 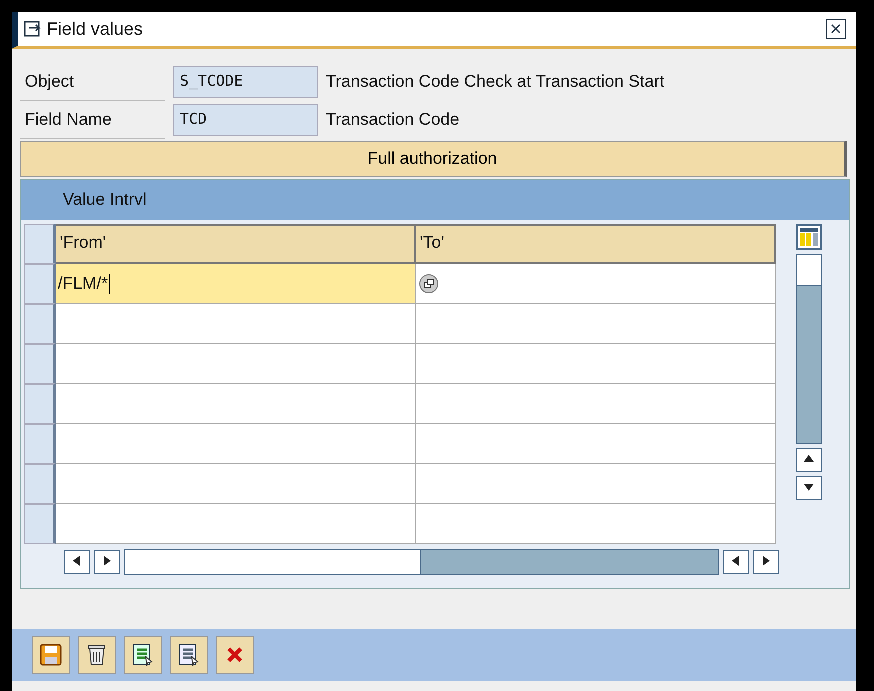 What do you see at coordinates (236, 244) in the screenshot?
I see `column-header: 'From'` at bounding box center [236, 244].